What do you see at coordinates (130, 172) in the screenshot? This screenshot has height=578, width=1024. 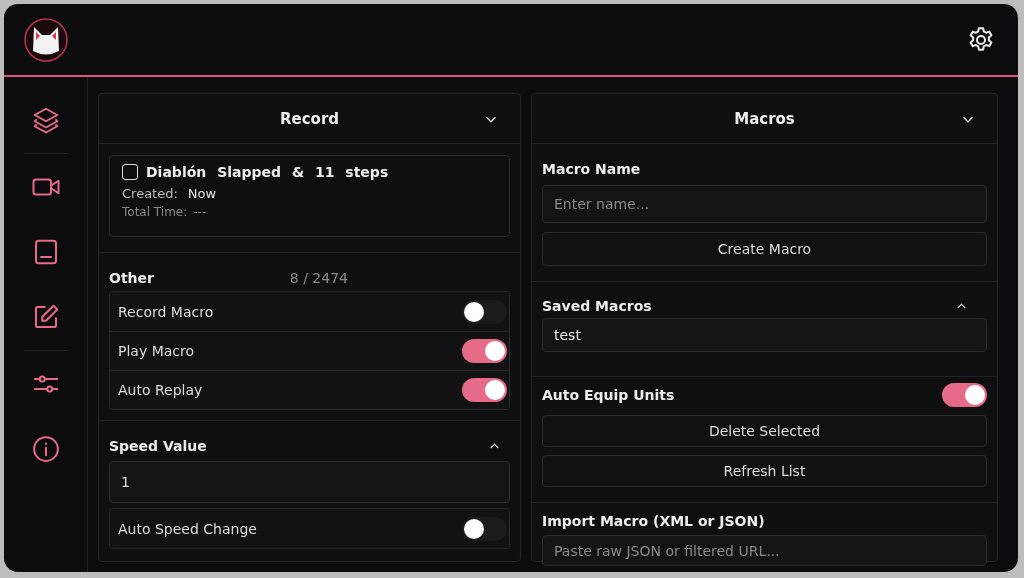 I see `checkbox` at bounding box center [130, 172].